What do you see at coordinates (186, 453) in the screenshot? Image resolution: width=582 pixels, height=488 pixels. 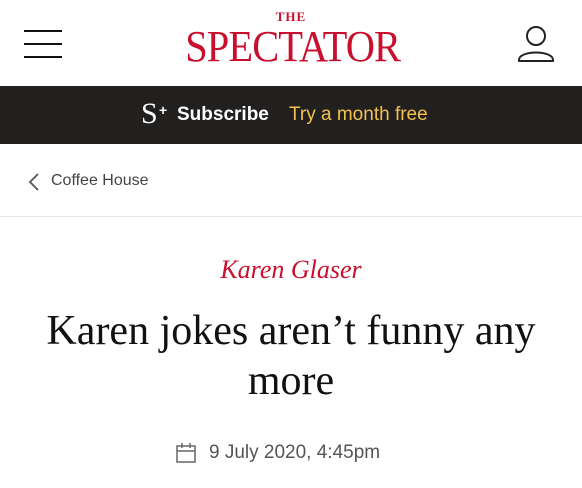 I see `calendar-icon` at bounding box center [186, 453].